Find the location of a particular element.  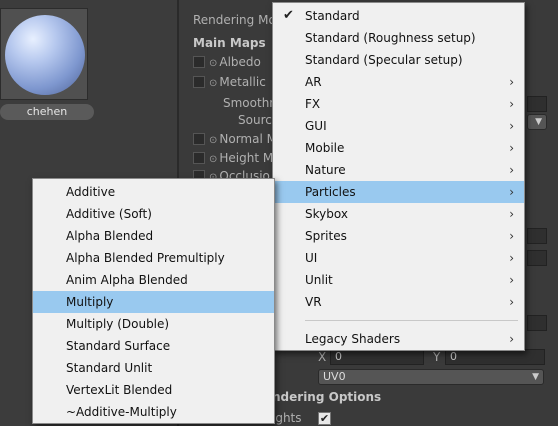

menu-item-label: VR is located at coordinates (313, 302).